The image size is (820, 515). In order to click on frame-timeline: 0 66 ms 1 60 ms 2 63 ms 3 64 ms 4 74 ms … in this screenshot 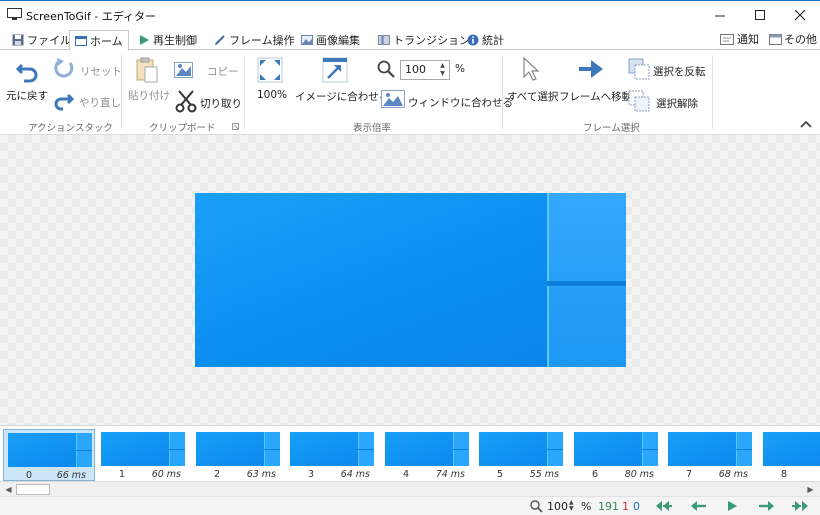, I will do `click(410, 453)`.